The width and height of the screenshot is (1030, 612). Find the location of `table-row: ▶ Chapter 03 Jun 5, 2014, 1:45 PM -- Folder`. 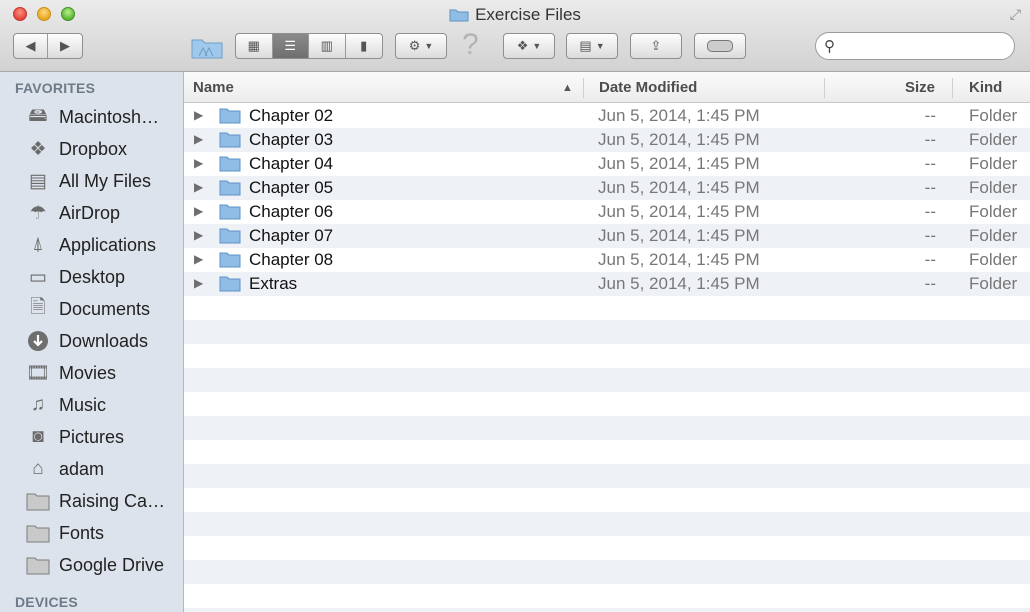

table-row: ▶ Chapter 03 Jun 5, 2014, 1:45 PM -- Folder is located at coordinates (607, 140).